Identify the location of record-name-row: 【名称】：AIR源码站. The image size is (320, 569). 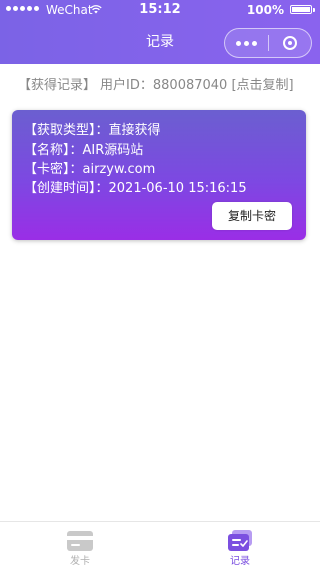
(83, 151).